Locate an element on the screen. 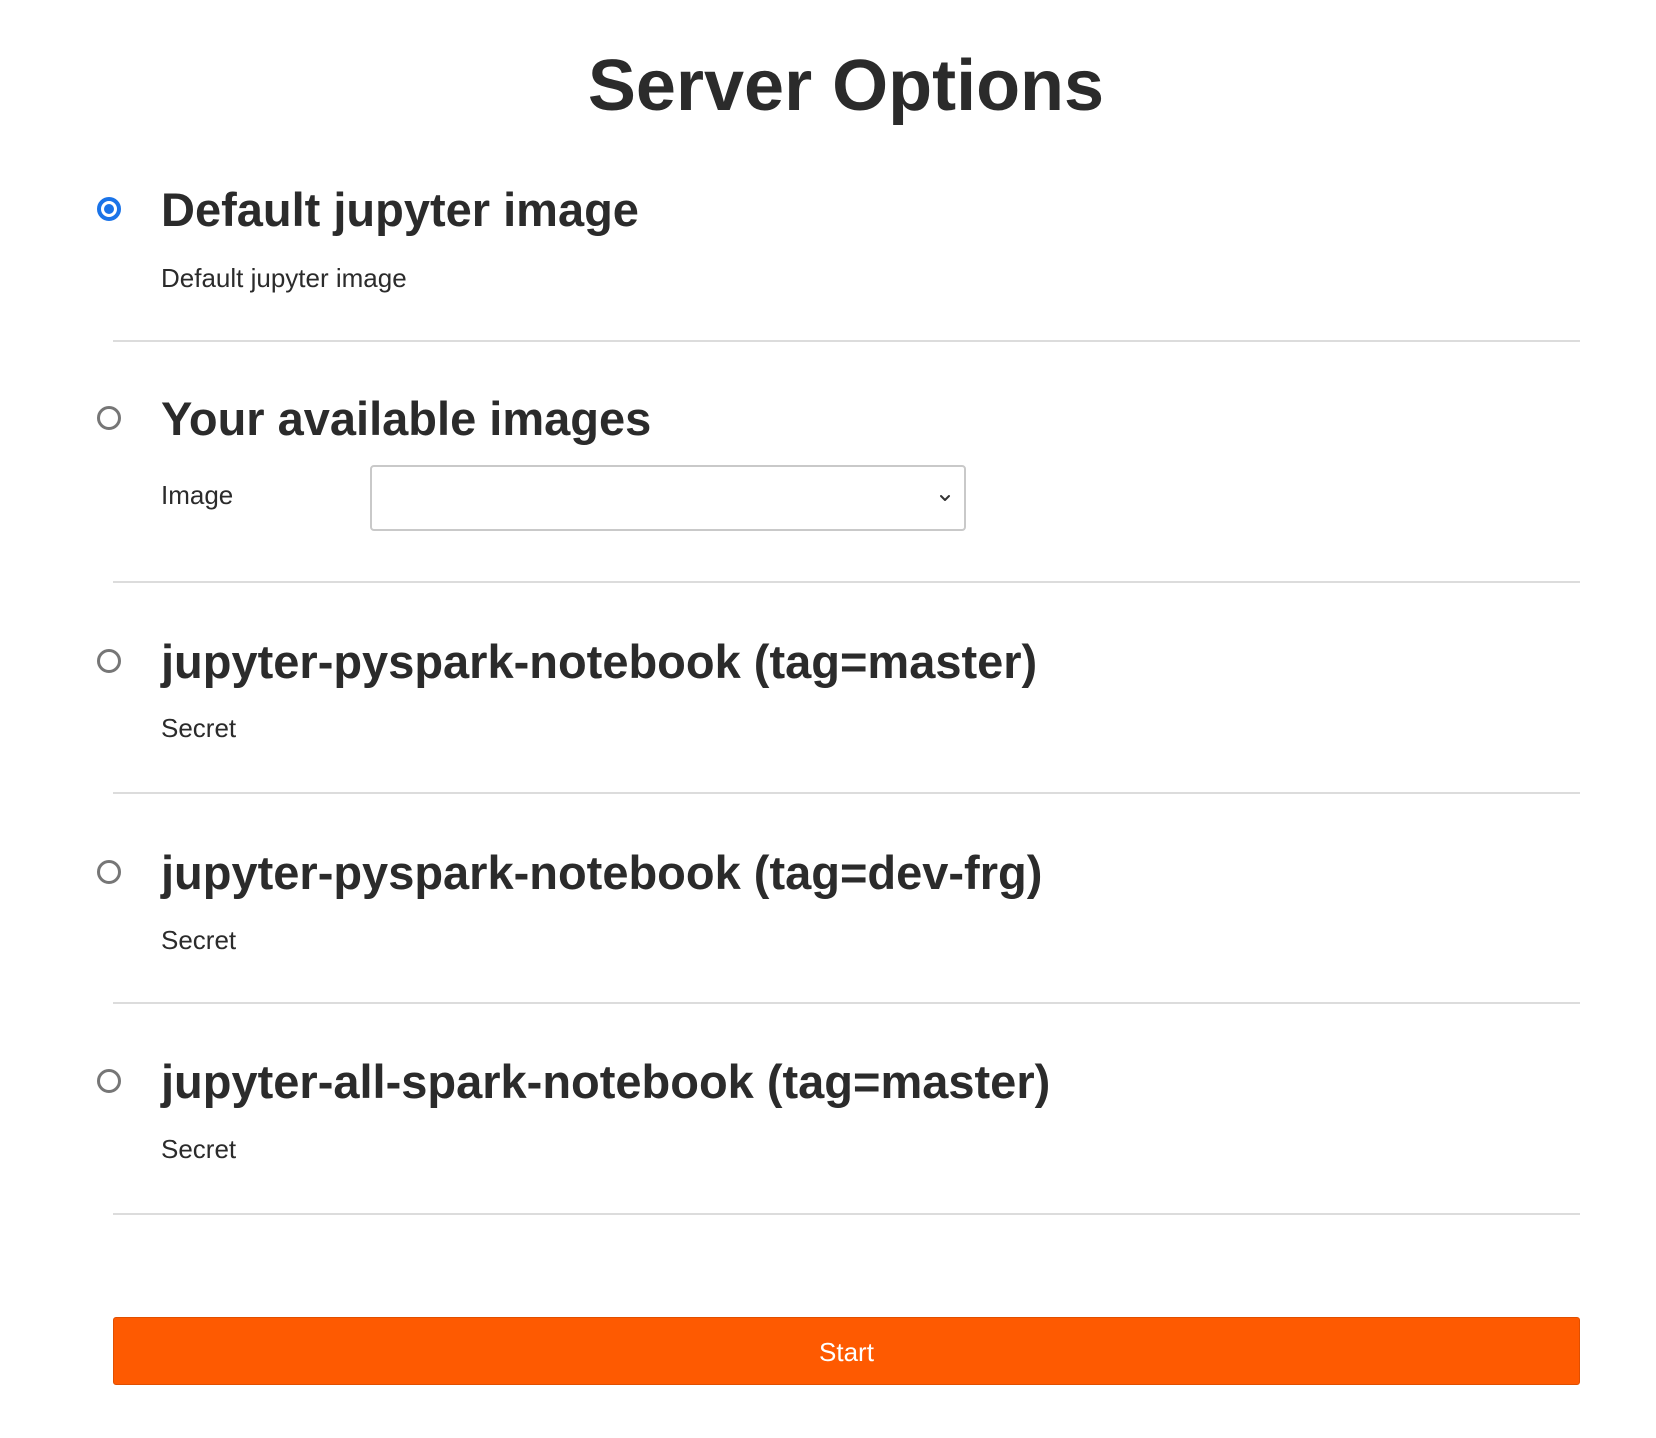  option-title: jupyter-pyspark-notebook (tag=dev-frg) is located at coordinates (602, 872).